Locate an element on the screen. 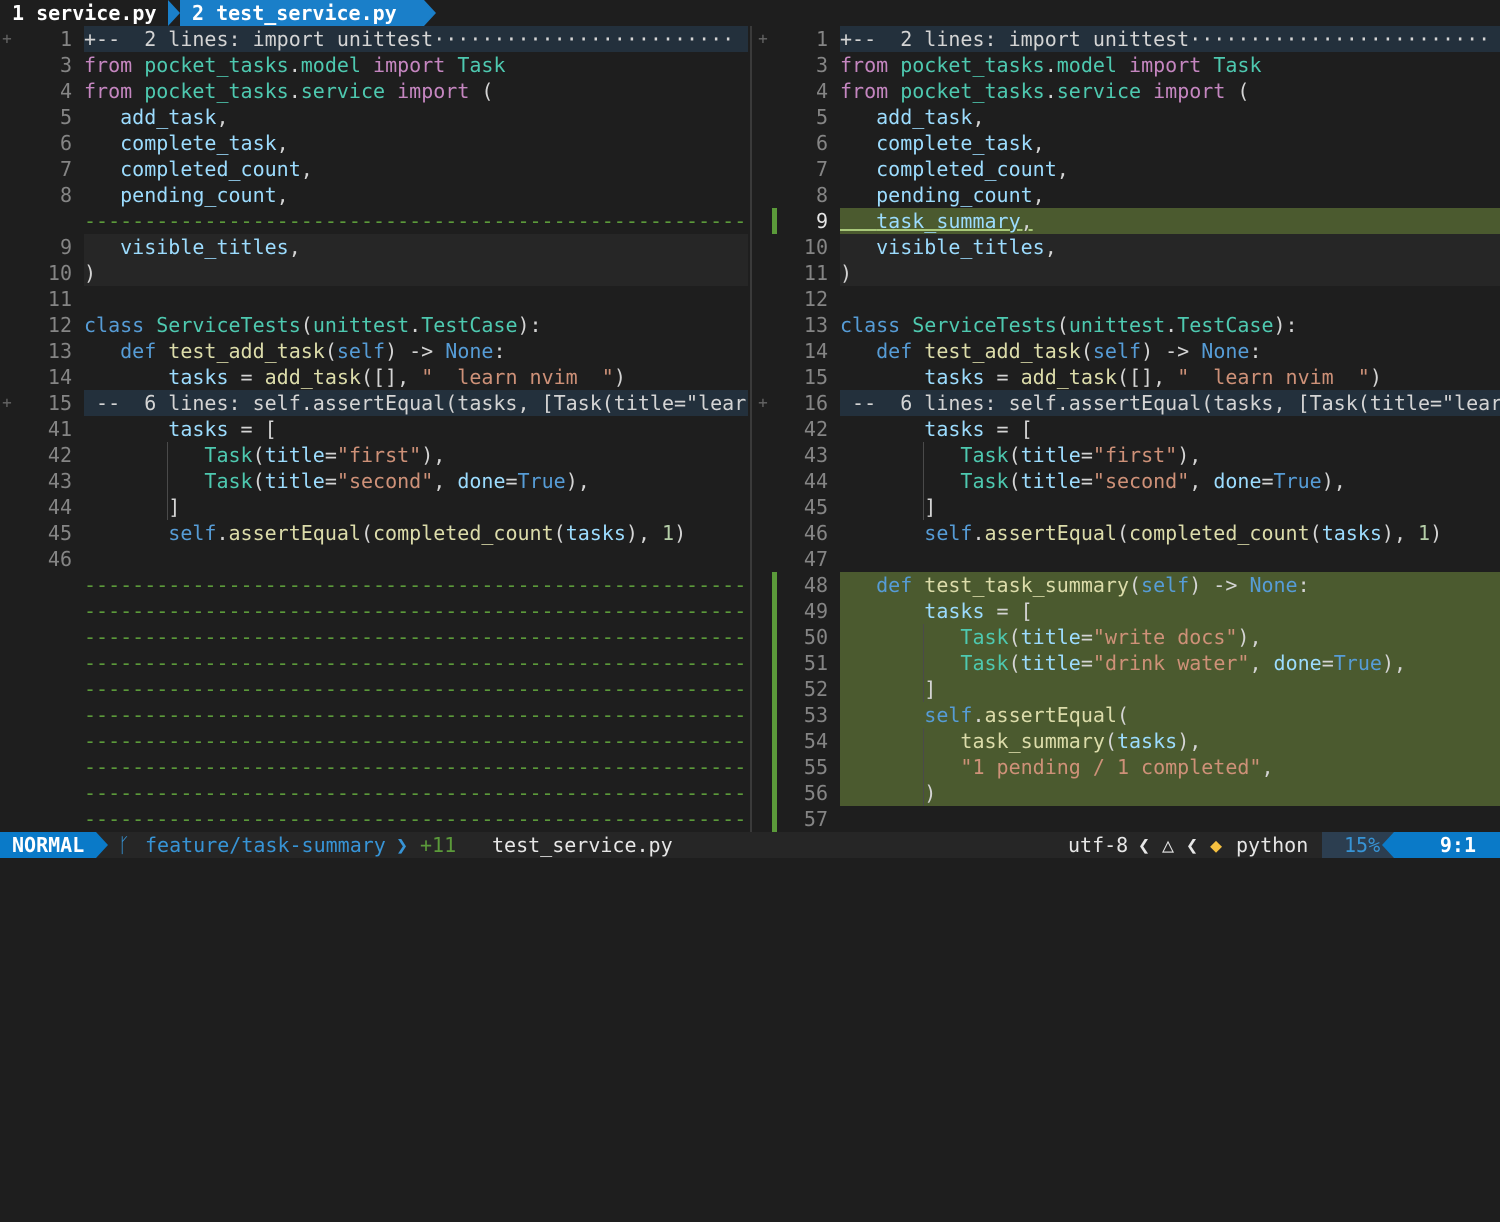 This screenshot has height=1222, width=1500. code-line: 42 Task(title="first"), is located at coordinates (374, 455).